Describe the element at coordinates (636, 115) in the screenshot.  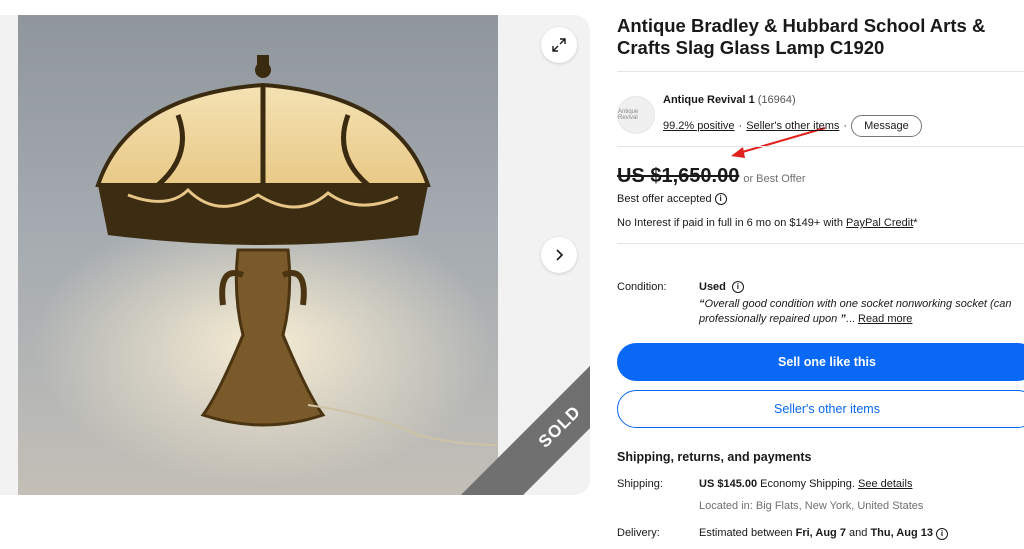
I see `seller-avatar: Antique Revival` at that location.